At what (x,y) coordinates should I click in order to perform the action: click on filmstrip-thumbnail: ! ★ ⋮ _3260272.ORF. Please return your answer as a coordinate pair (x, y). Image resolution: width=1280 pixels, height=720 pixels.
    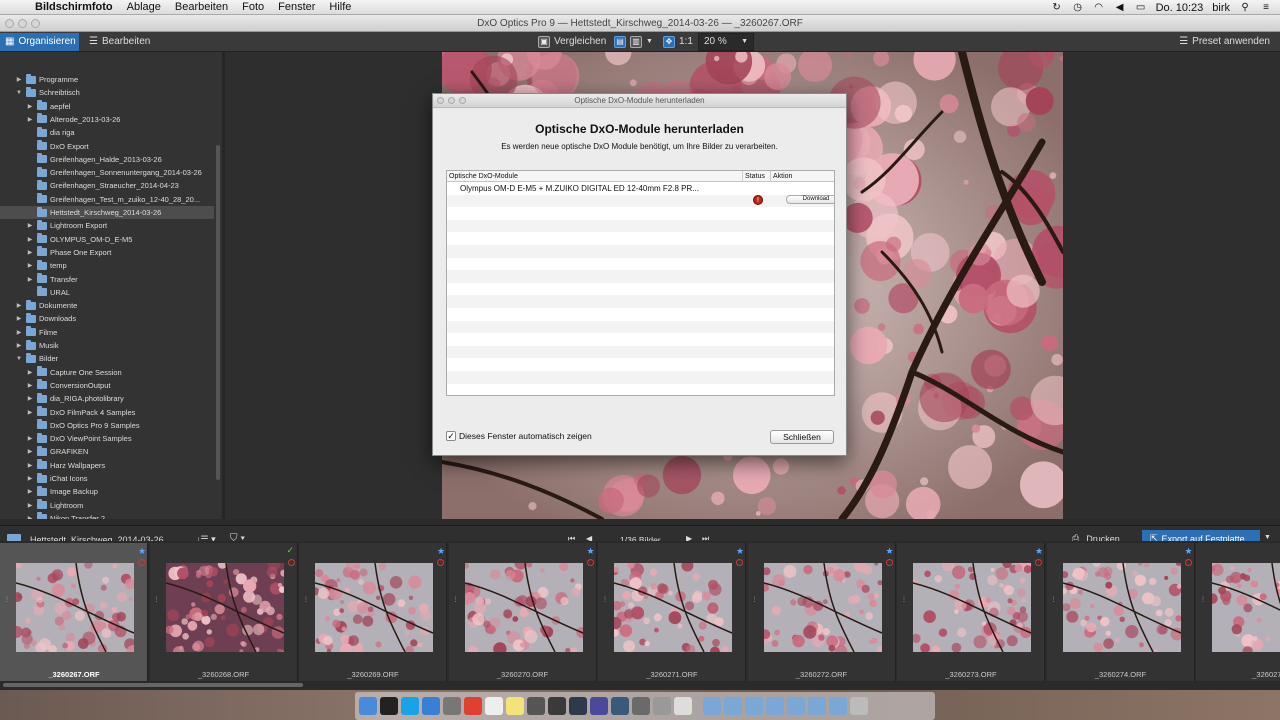
    Looking at the image, I should click on (821, 612).